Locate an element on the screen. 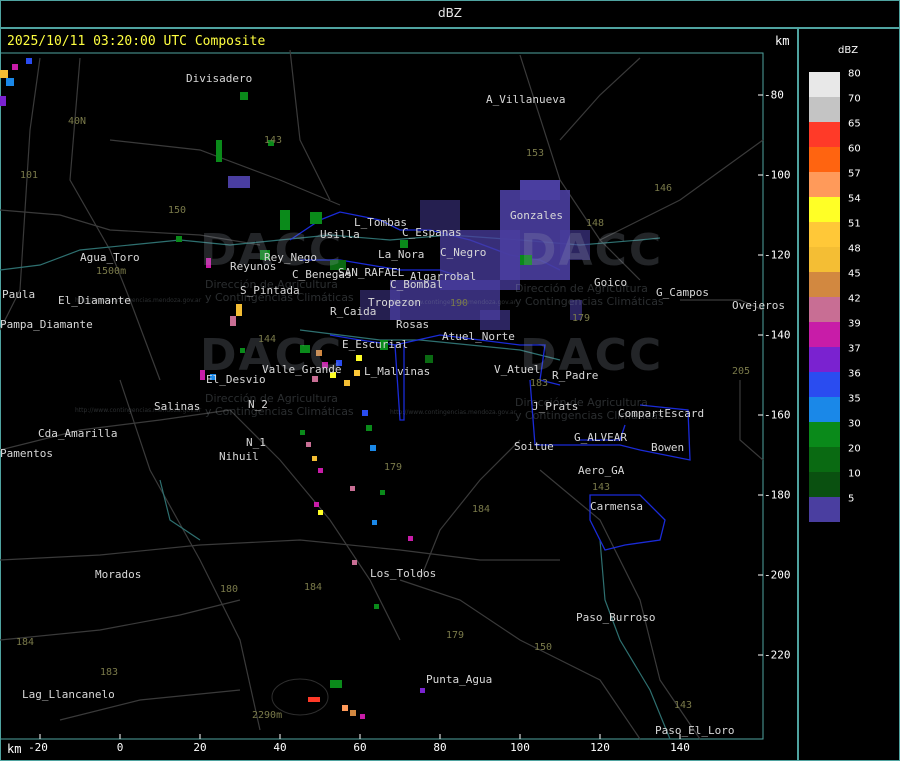 Image resolution: width=900 pixels, height=761 pixels. legend-label: 57 is located at coordinates (854, 174).